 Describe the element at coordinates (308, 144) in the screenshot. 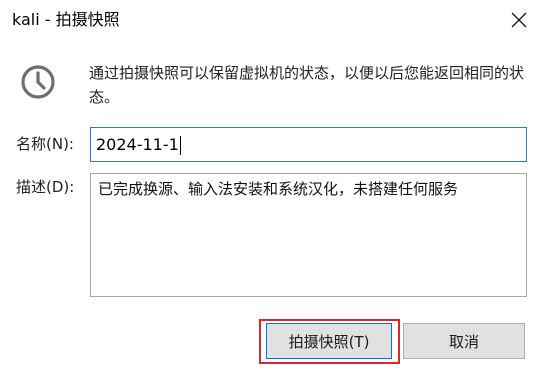

I see `name-input: 2024-11-1` at that location.